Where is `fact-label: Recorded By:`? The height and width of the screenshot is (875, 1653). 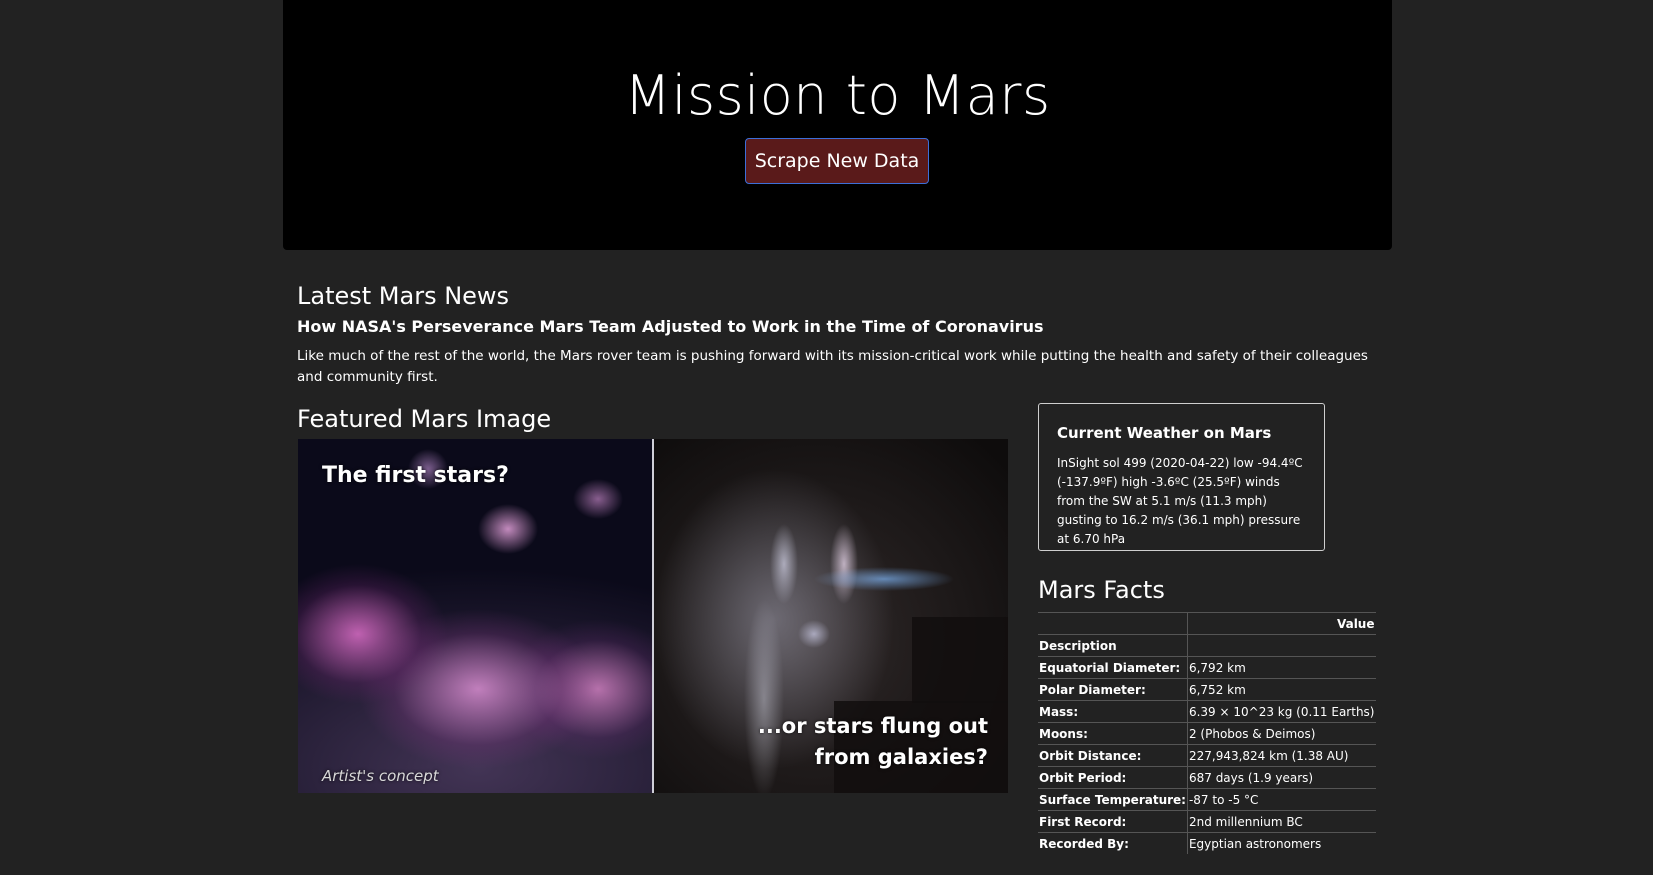 fact-label: Recorded By: is located at coordinates (1113, 843).